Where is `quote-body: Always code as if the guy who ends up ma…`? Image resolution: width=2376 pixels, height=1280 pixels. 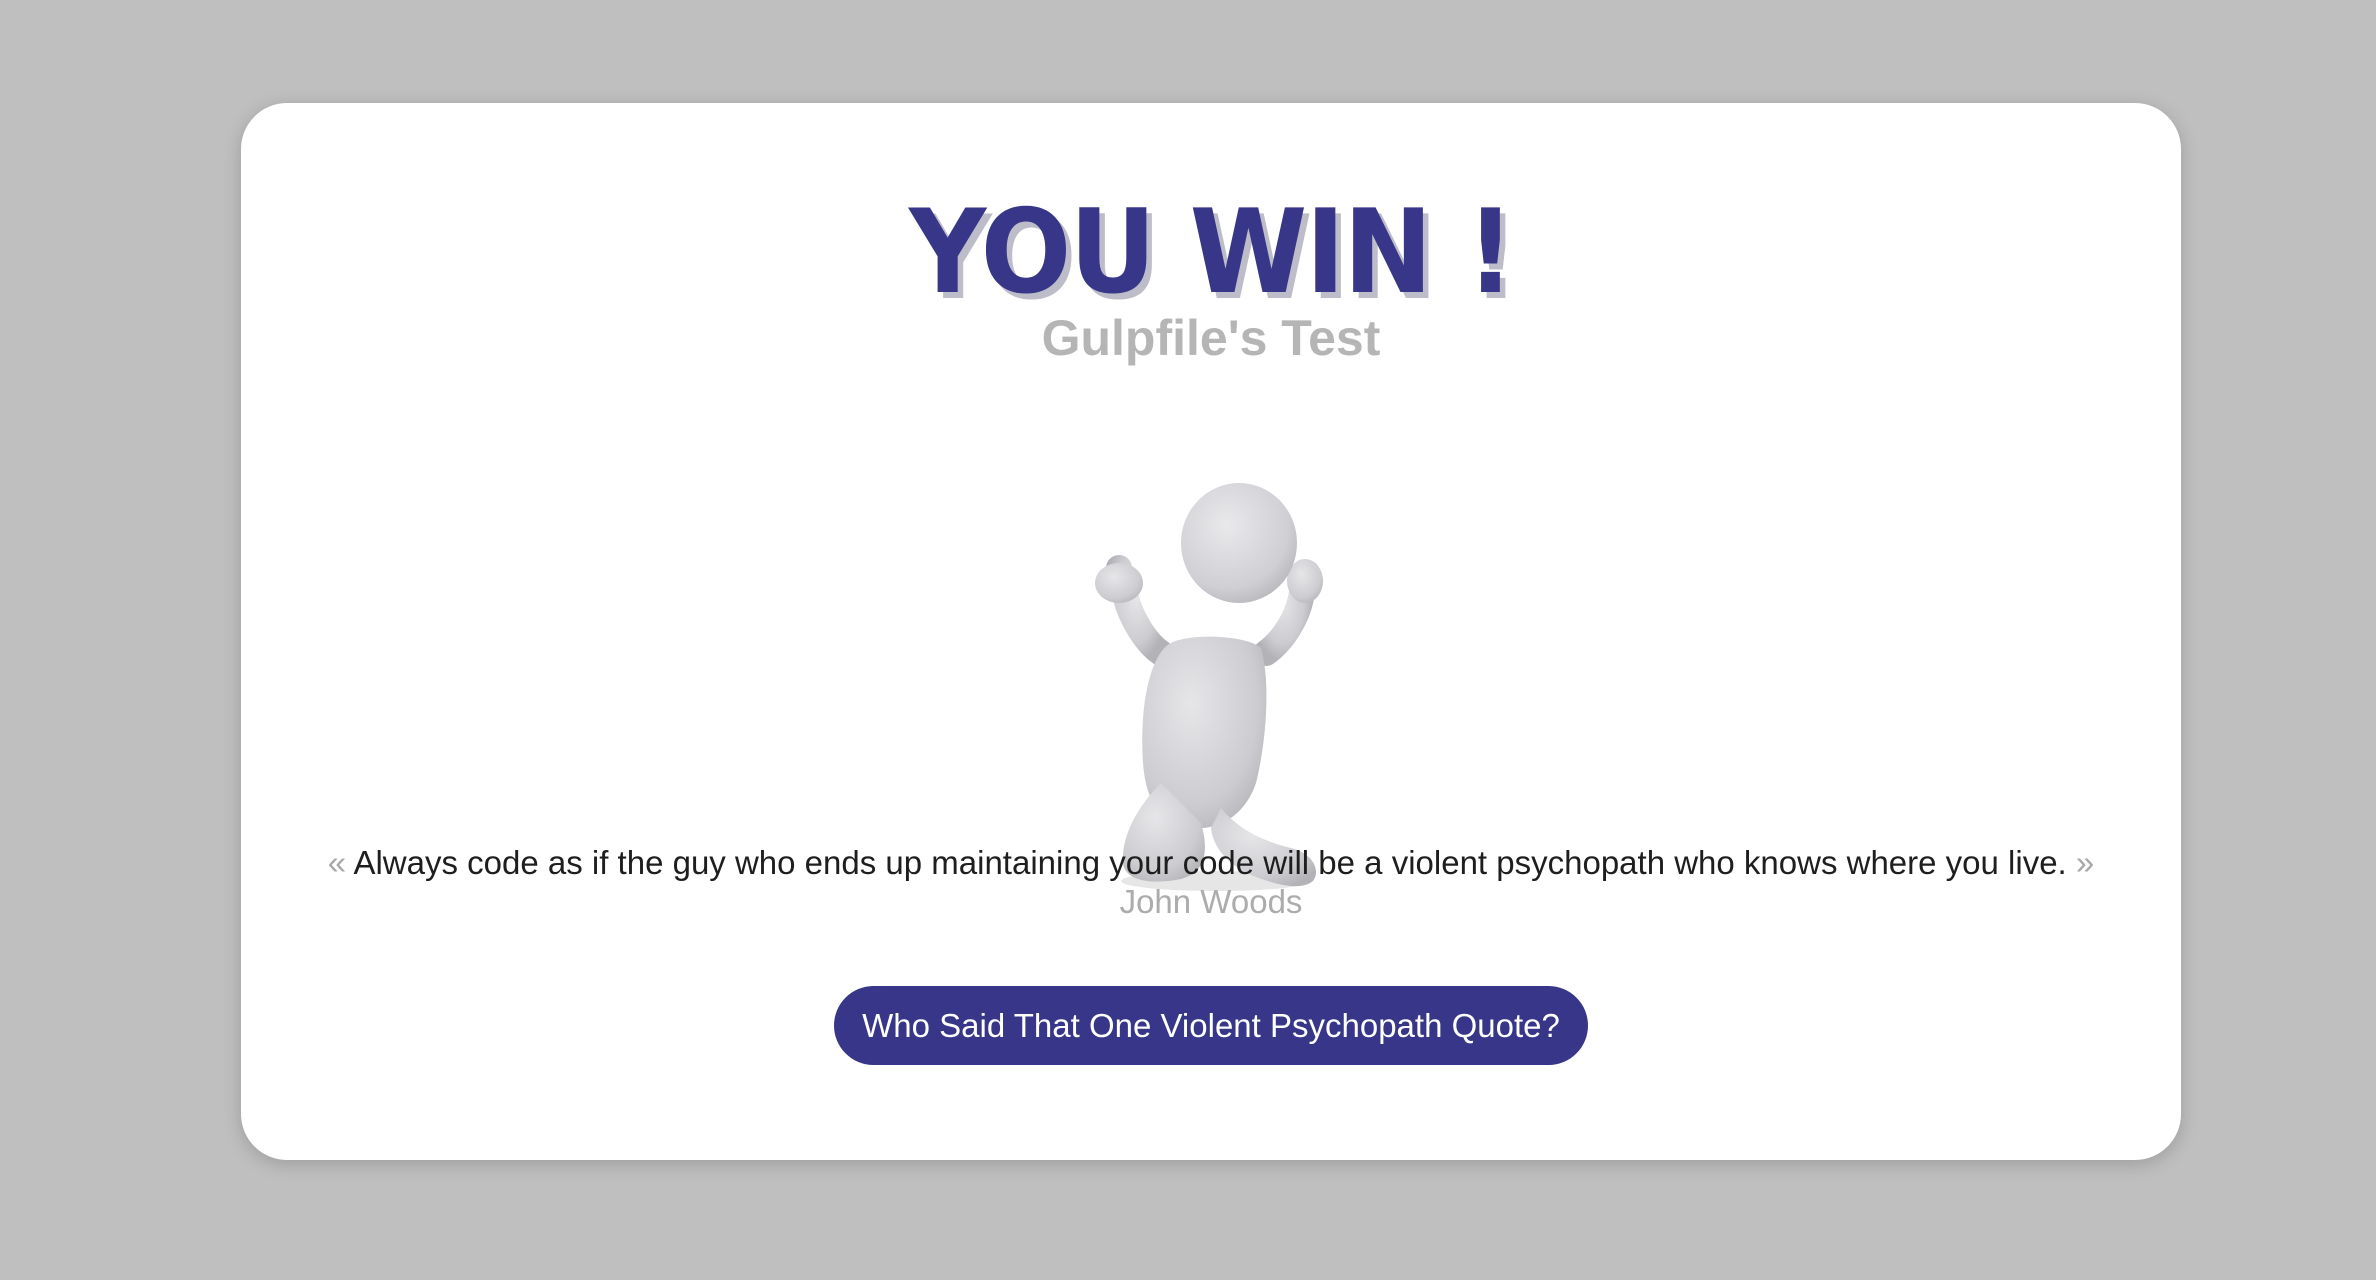
quote-body: Always code as if the guy who ends up ma… is located at coordinates (1210, 862).